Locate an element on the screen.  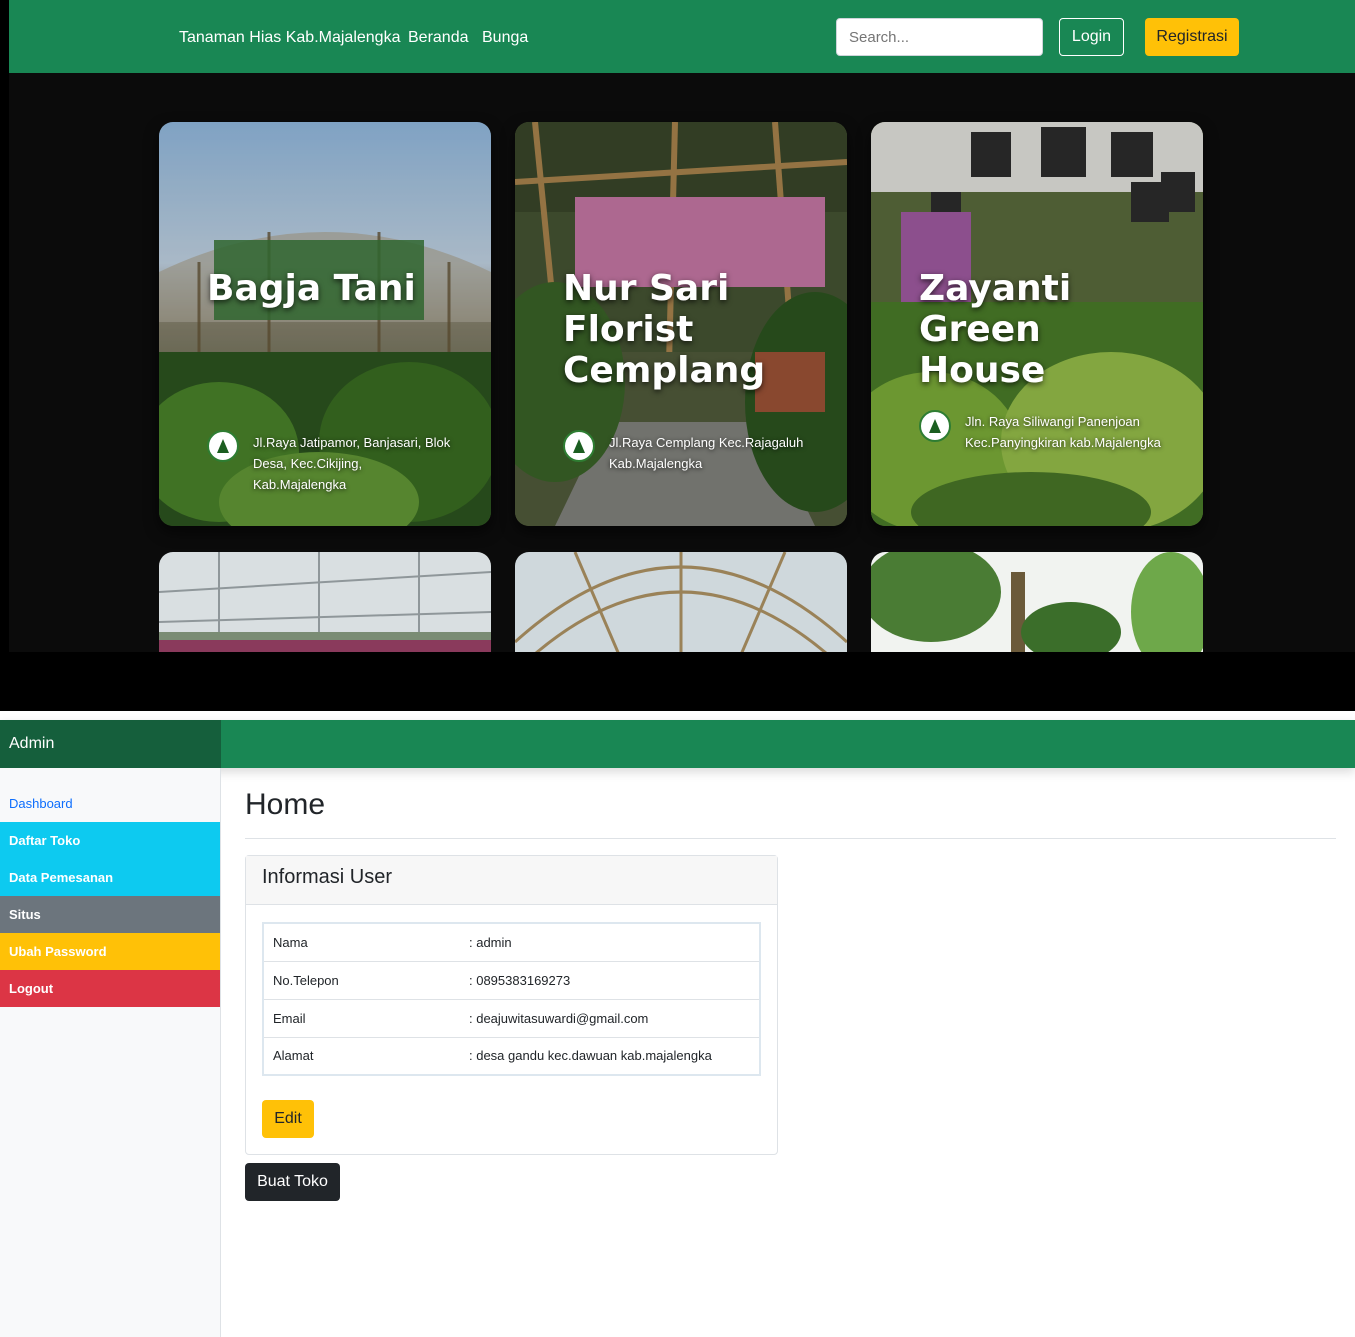
nav-beranda-link: Beranda is located at coordinates (438, 38).